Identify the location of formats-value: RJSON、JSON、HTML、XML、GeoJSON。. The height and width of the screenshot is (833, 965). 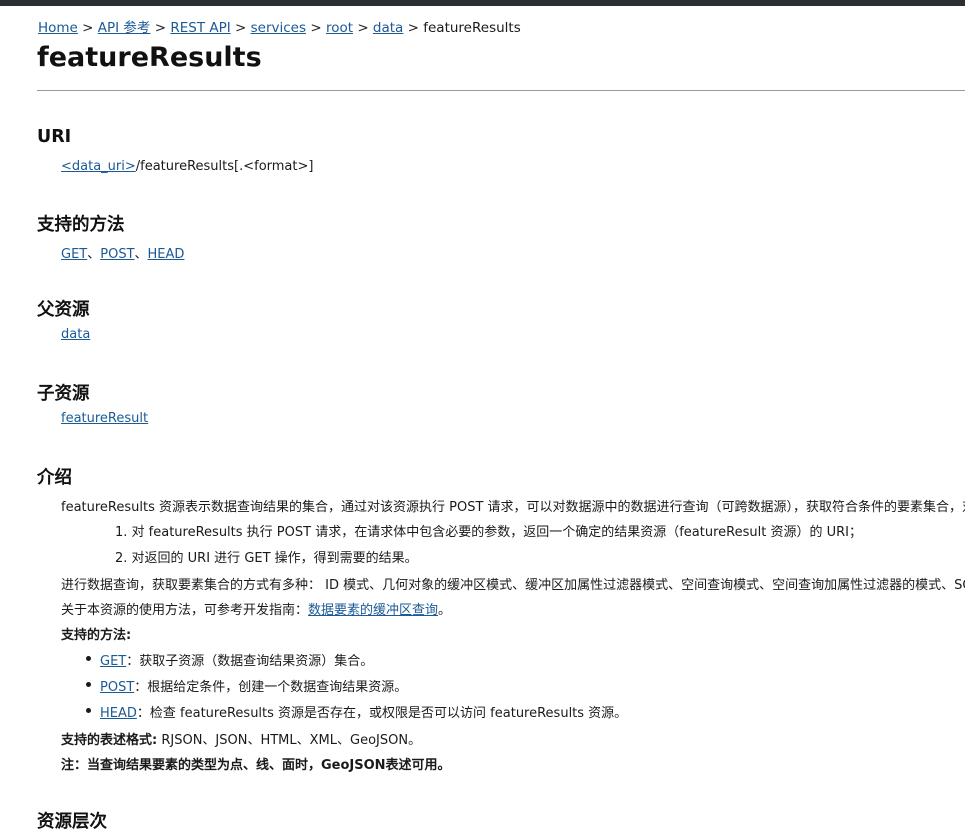
(291, 740).